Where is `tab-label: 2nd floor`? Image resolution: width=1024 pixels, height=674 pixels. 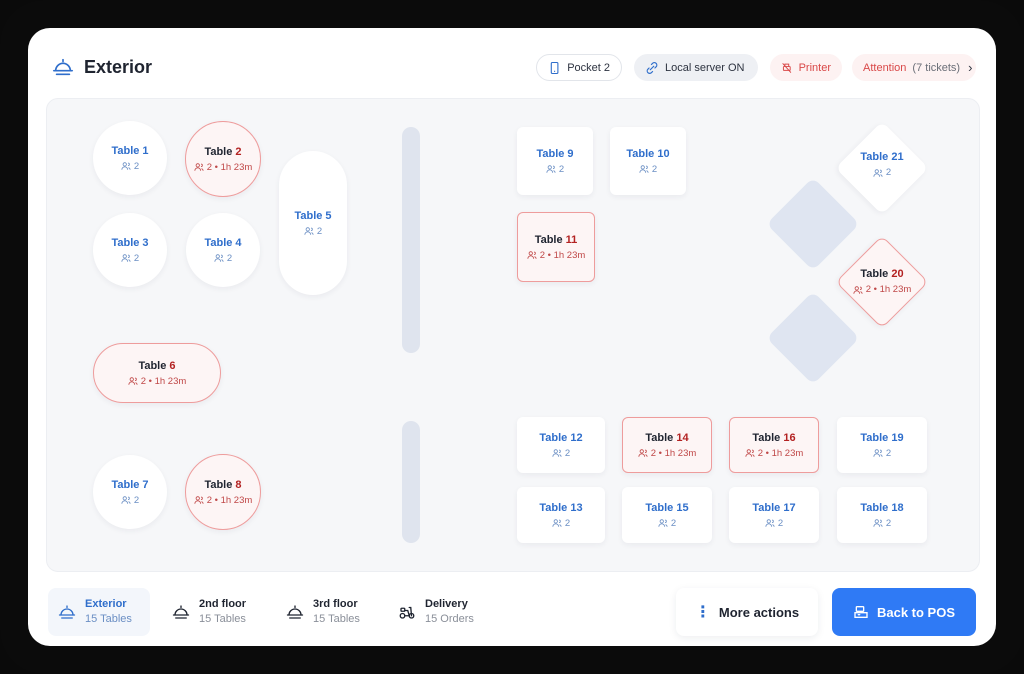 tab-label: 2nd floor is located at coordinates (223, 604).